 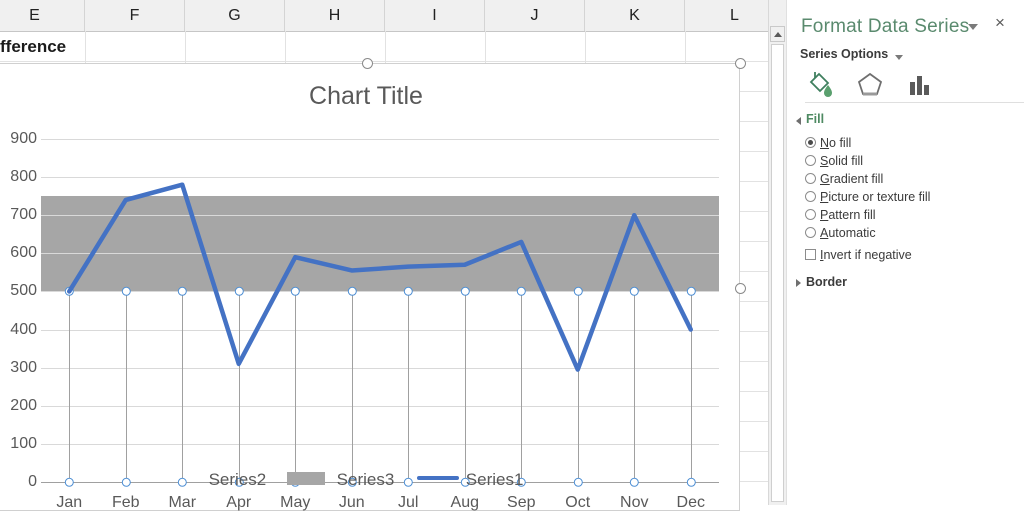 What do you see at coordinates (182, 502) in the screenshot?
I see `x-axis-tick-label: Mar` at bounding box center [182, 502].